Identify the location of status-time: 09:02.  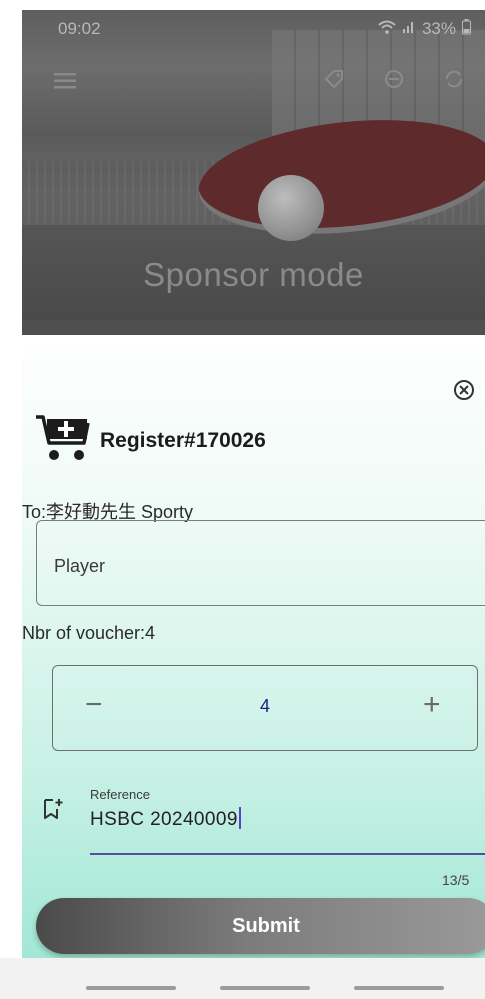
(79, 28).